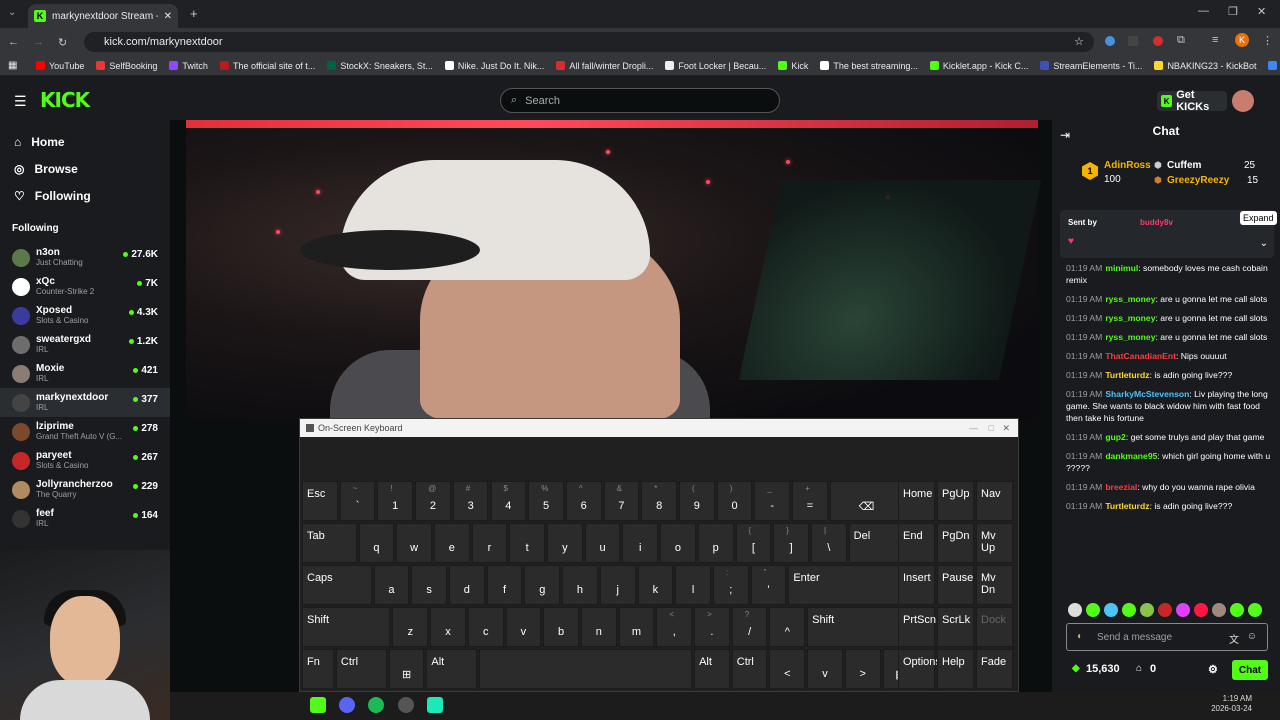 Image resolution: width=1280 pixels, height=720 pixels. Describe the element at coordinates (994, 543) in the screenshot. I see `osk-nav-key: Mv Up` at that location.